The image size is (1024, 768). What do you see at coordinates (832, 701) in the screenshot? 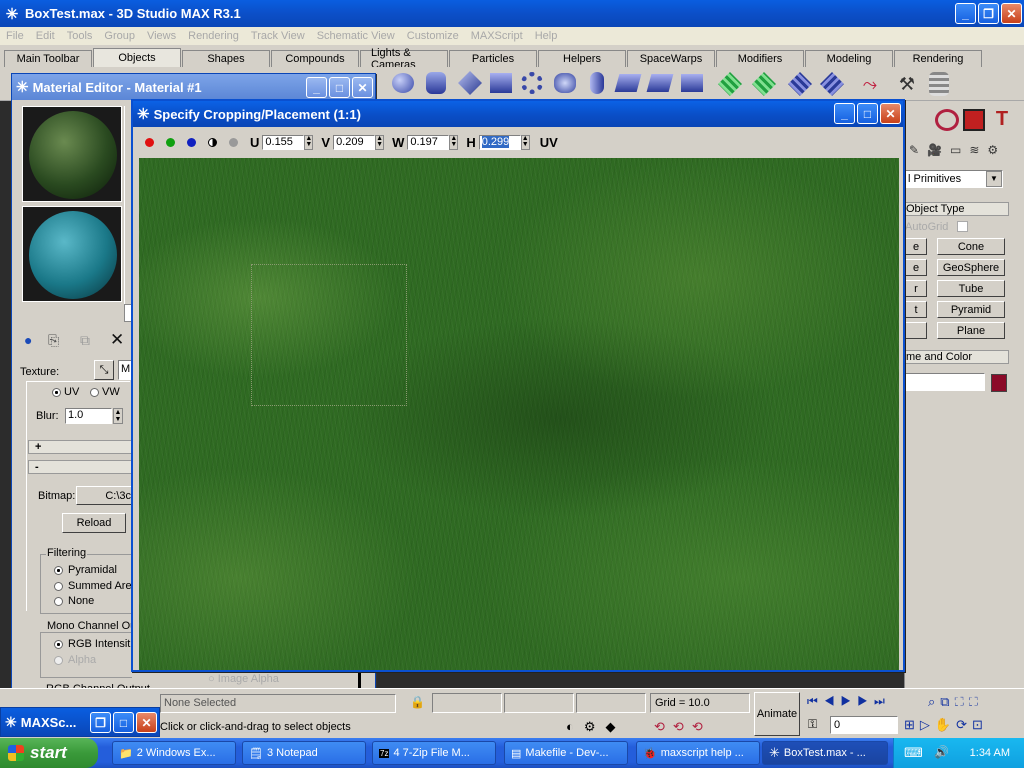
I see `previous-frame-icon: ◀` at bounding box center [832, 701].